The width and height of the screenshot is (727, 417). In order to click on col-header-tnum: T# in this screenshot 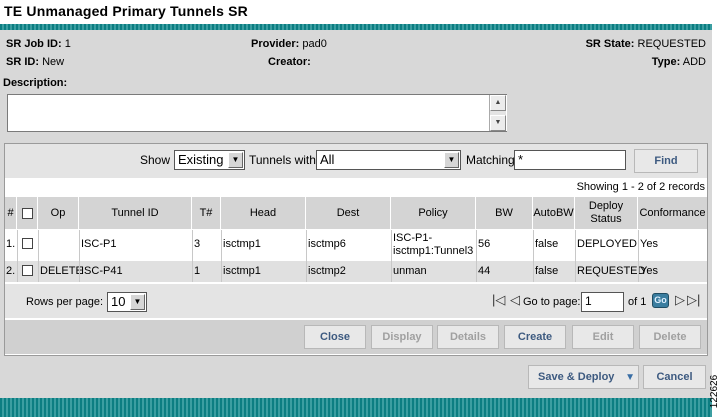, I will do `click(206, 213)`.